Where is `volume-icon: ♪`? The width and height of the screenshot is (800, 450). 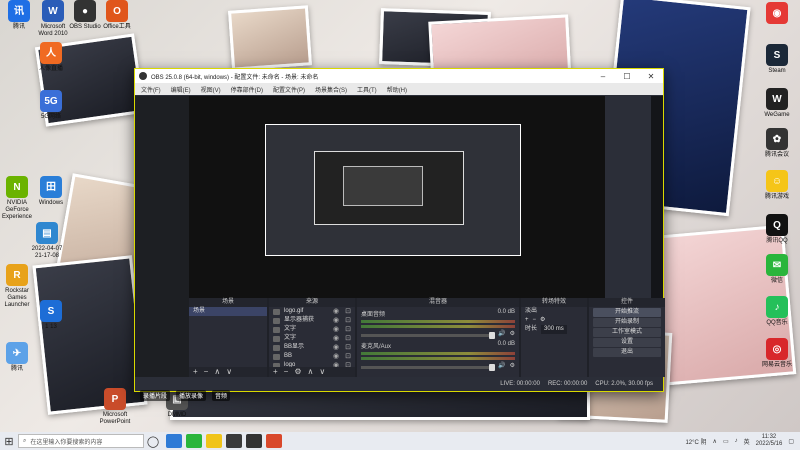 volume-icon: ♪ is located at coordinates (736, 441).